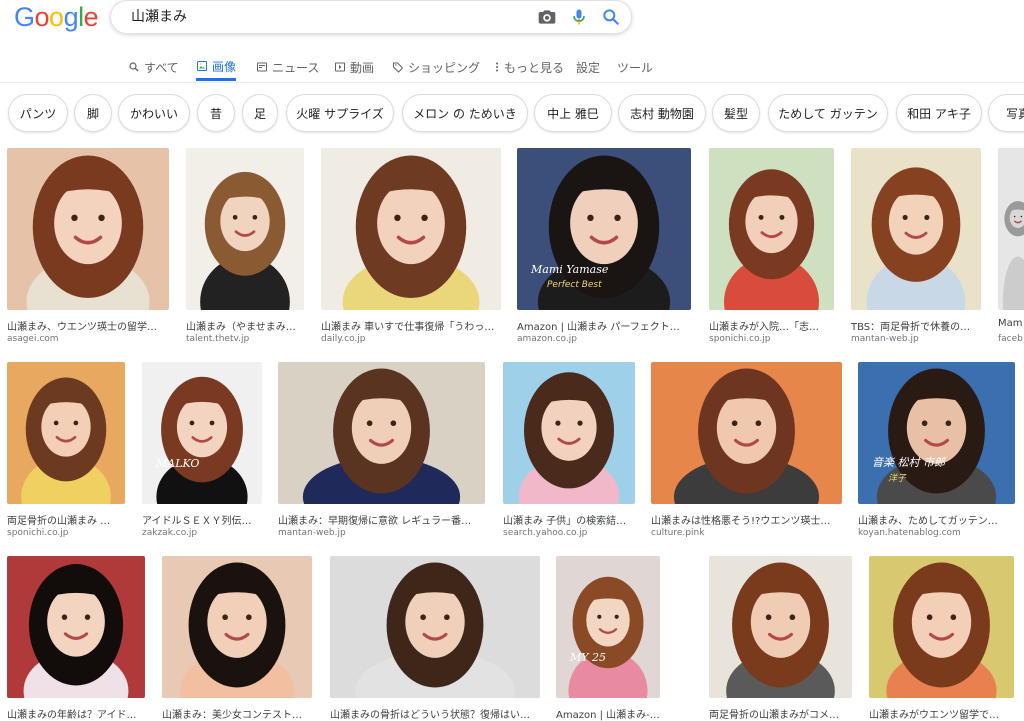  What do you see at coordinates (398, 67) in the screenshot?
I see `tag-icon` at bounding box center [398, 67].